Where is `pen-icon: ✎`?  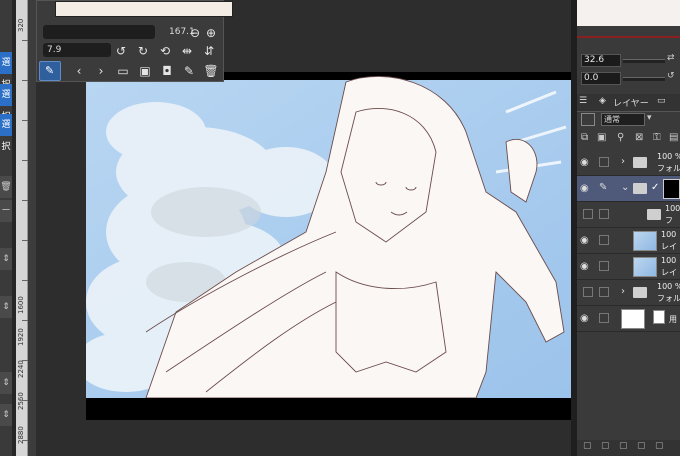
pen-icon: ✎ is located at coordinates (603, 187).